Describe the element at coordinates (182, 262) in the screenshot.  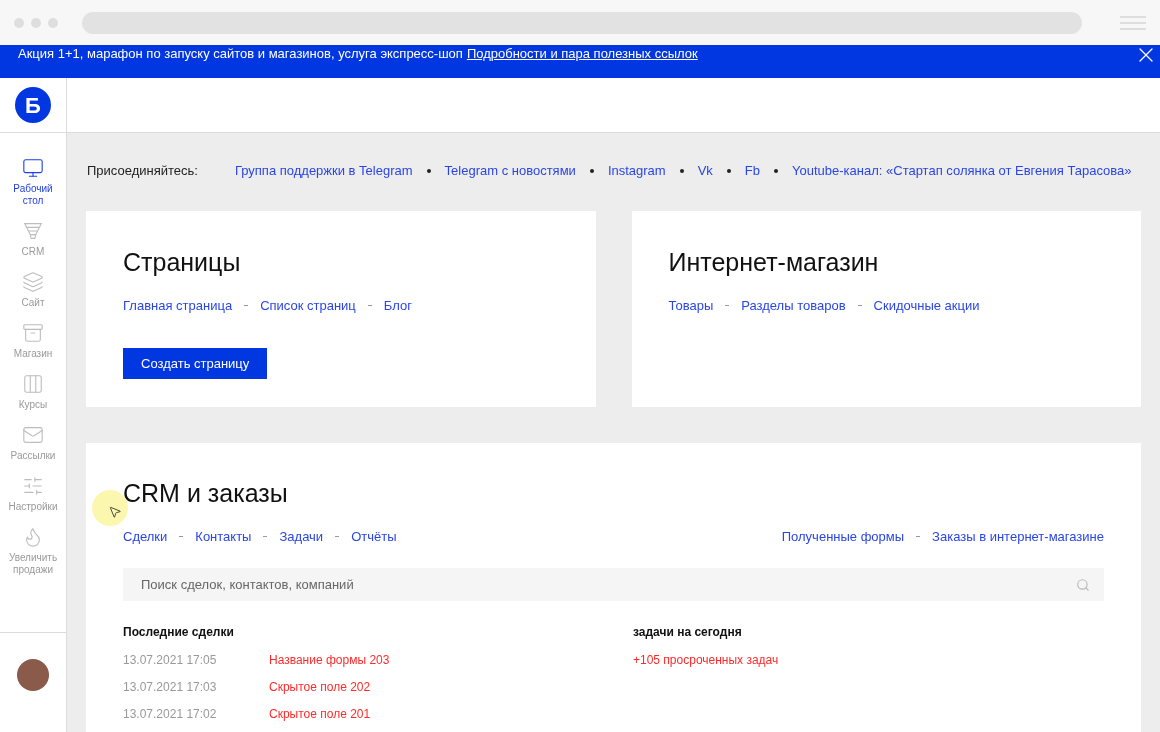
I see `card-title: Страницы` at that location.